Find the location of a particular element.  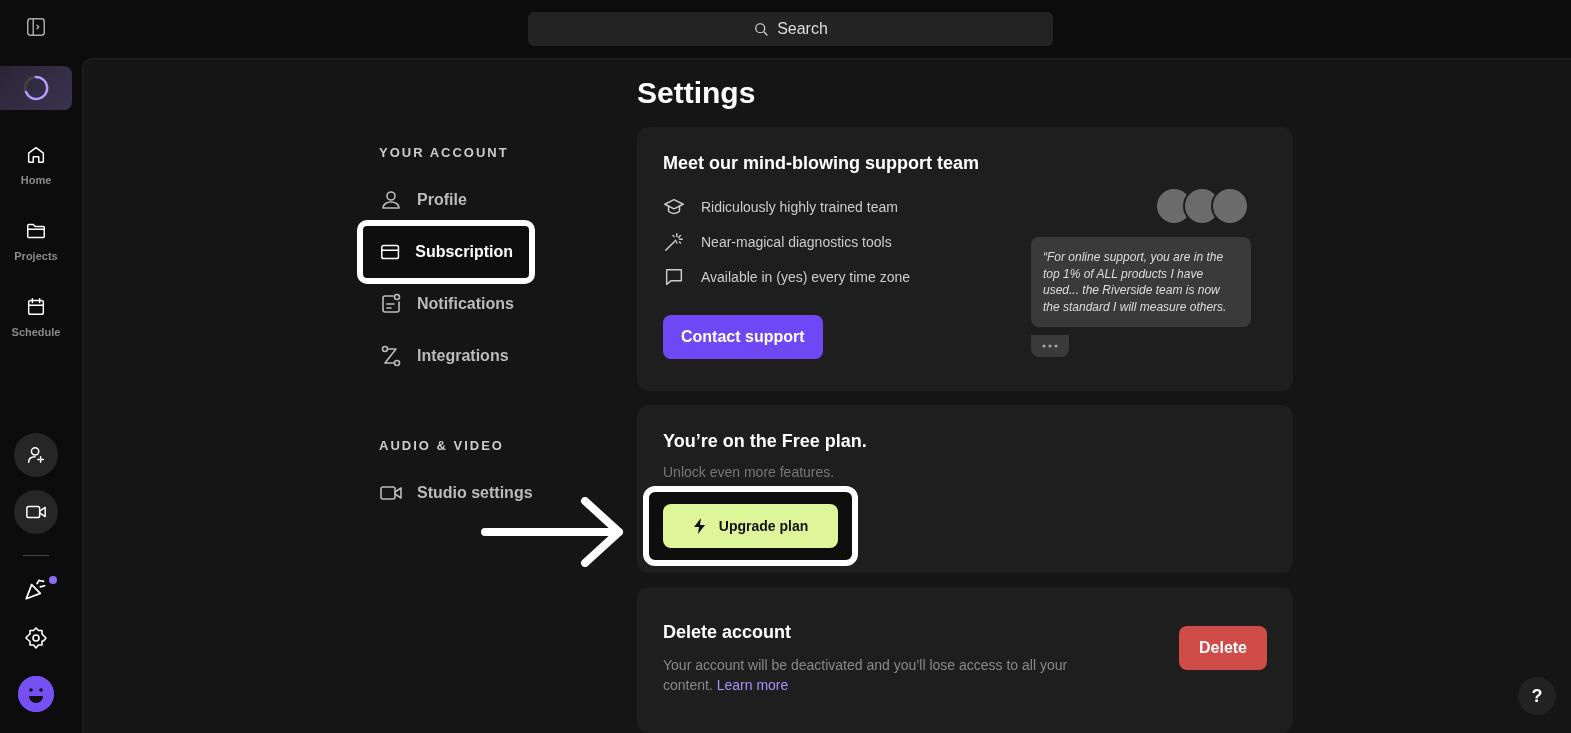

testimonial-quote: “For online support, you are in the top 1% of ALL products I have used... the Riverside team is now the standard I will measure others. is located at coordinates (1141, 282).